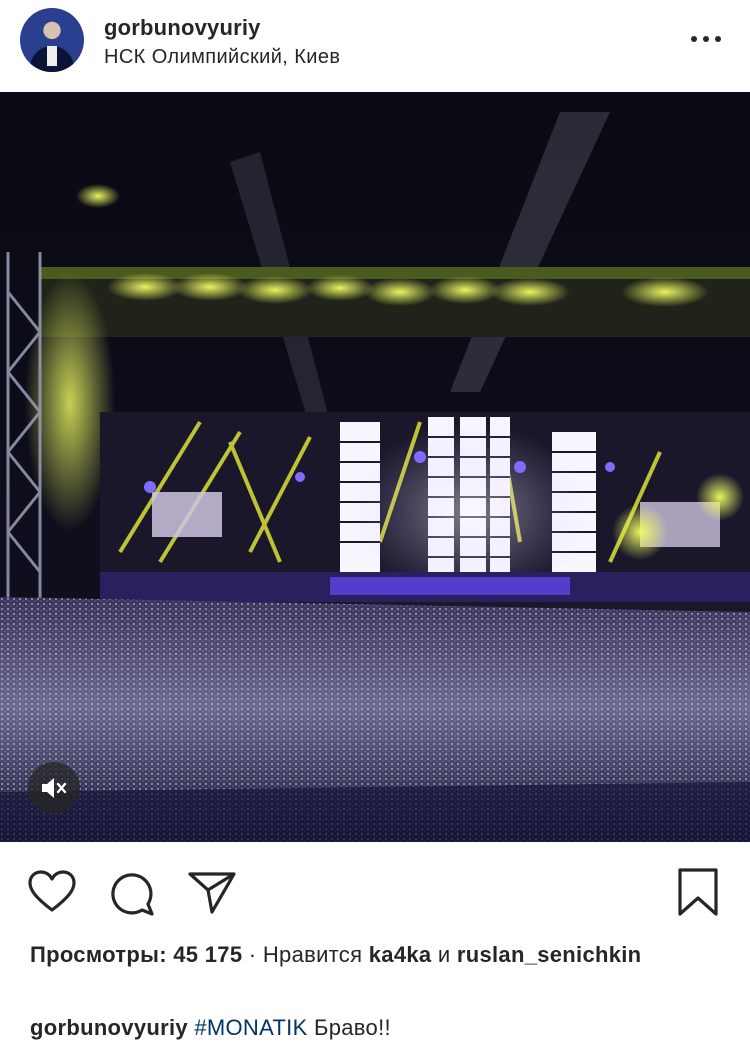 The width and height of the screenshot is (750, 1044). Describe the element at coordinates (352, 1027) in the screenshot. I see `caption-text: Браво!!` at that location.